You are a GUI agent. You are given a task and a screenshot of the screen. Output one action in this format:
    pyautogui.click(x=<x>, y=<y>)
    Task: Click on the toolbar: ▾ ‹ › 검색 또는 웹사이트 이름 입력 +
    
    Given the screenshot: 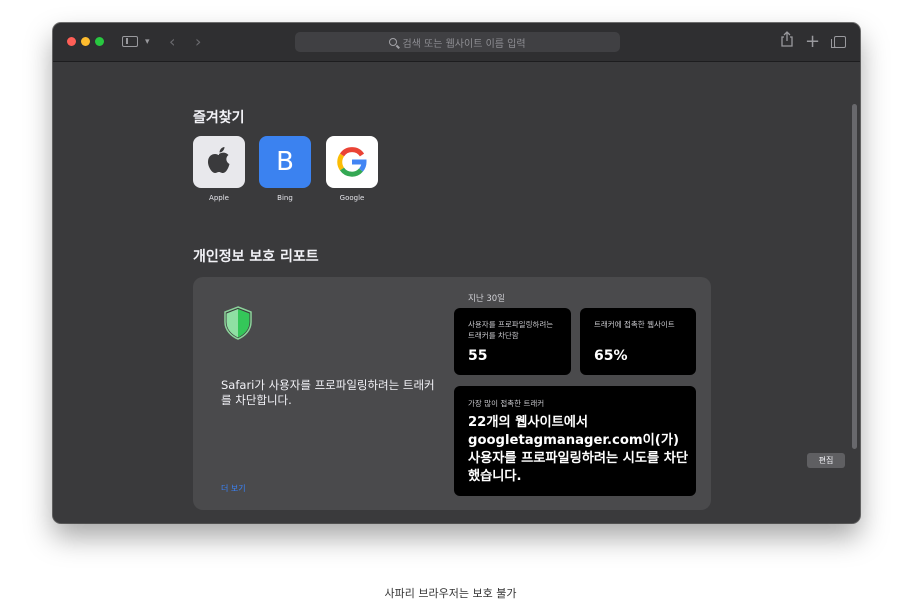 What is the action you would take?
    pyautogui.click(x=456, y=42)
    